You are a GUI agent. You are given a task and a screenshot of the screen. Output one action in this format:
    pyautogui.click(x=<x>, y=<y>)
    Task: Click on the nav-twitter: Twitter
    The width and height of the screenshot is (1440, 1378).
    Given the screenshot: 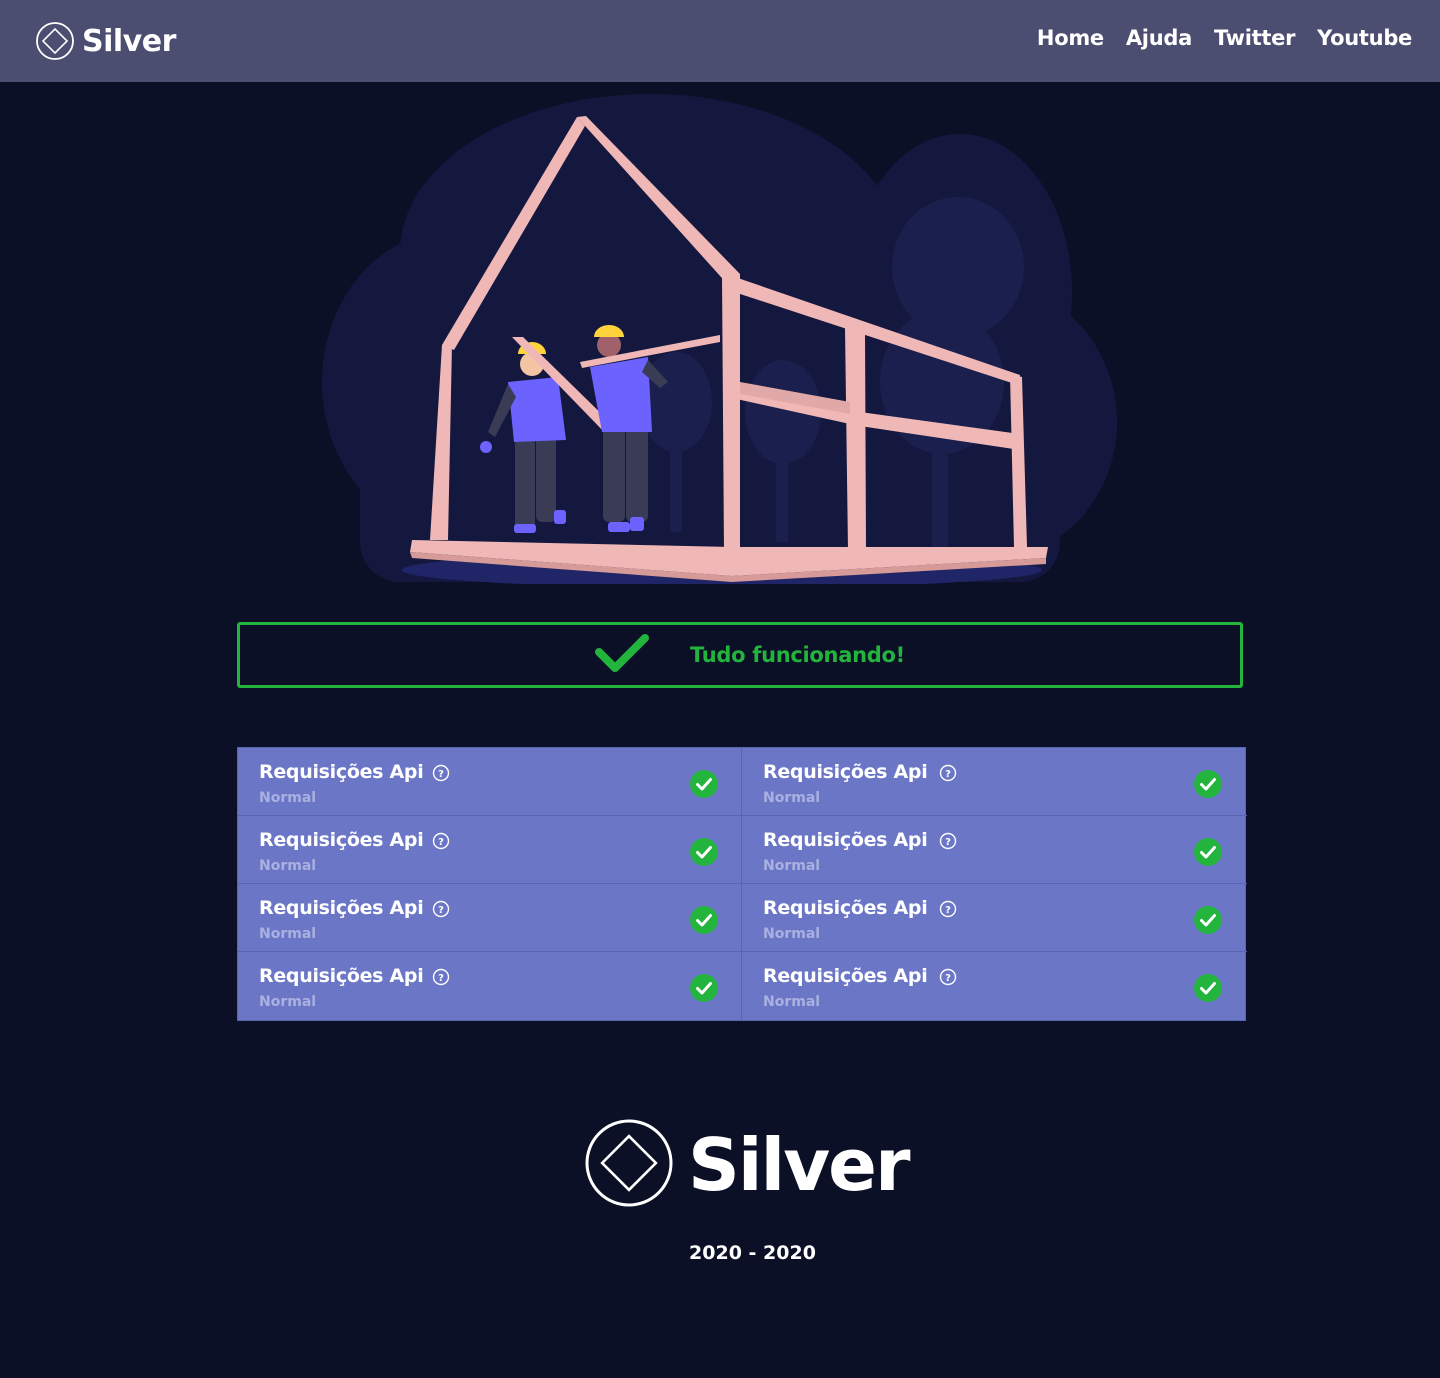 What is the action you would take?
    pyautogui.click(x=1255, y=38)
    